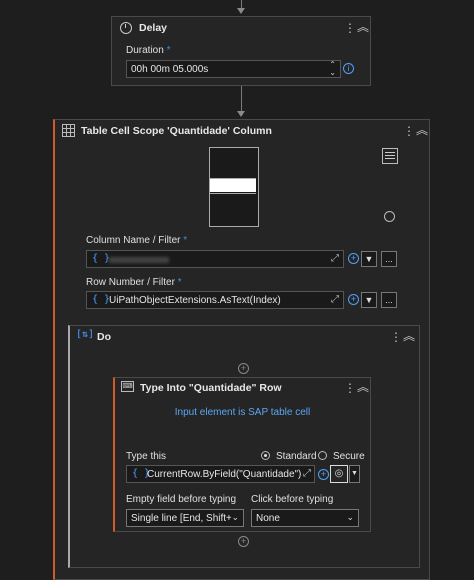 This screenshot has width=474, height=580. Describe the element at coordinates (268, 518) in the screenshot. I see `click-before-value: None` at that location.